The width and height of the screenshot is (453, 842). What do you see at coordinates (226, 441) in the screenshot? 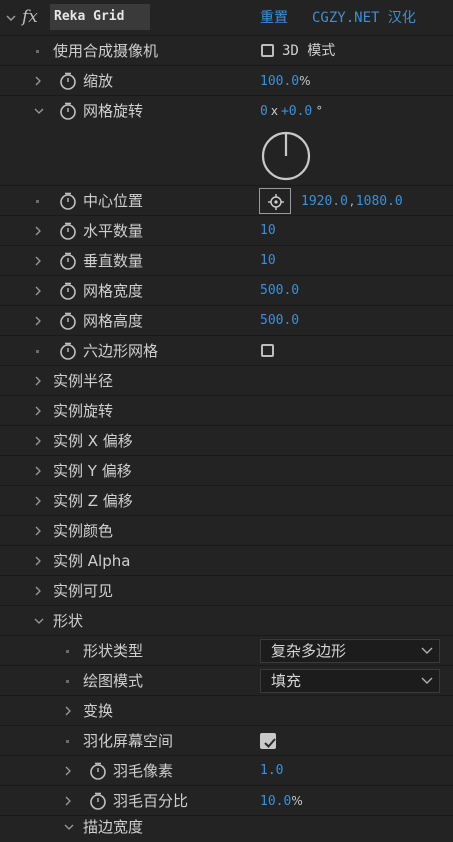
I see `row-instance-x-offset: 实例 X 偏移` at bounding box center [226, 441].